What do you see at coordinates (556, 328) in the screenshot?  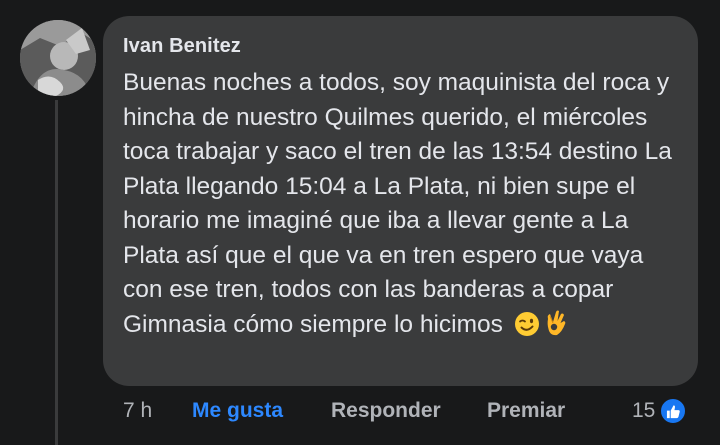 I see `ok-hand-icon` at bounding box center [556, 328].